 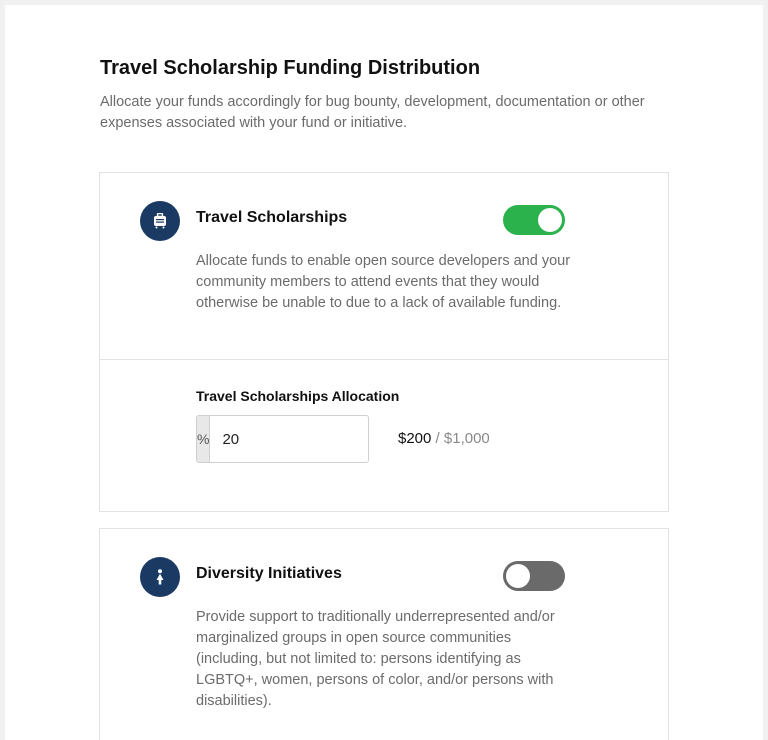 I want to click on allocation-percent-input, so click(x=289, y=439).